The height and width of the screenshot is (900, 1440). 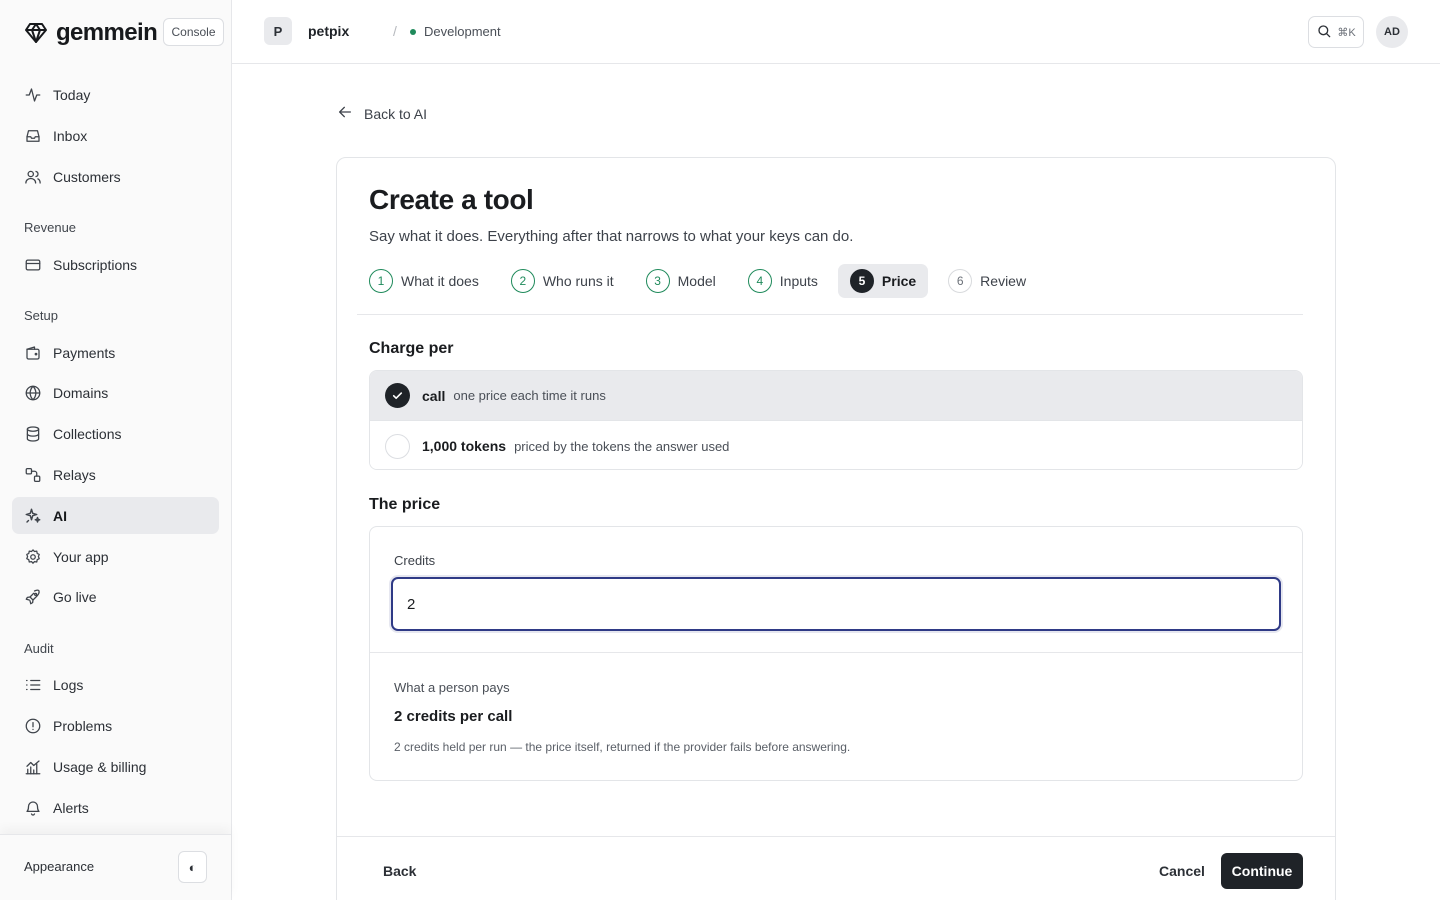 I want to click on step-label: Model, so click(x=696, y=281).